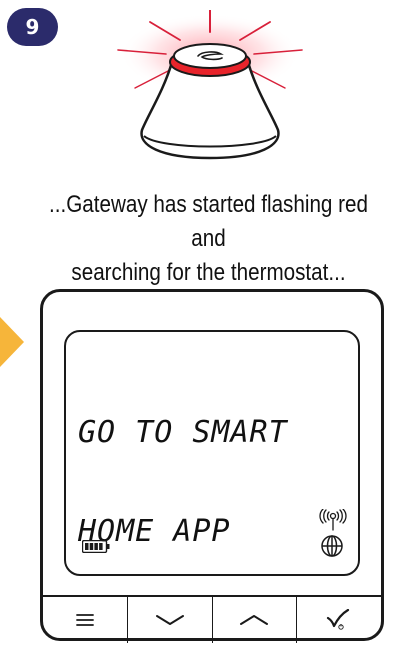 The height and width of the screenshot is (650, 417). Describe the element at coordinates (333, 520) in the screenshot. I see `wireless-signal-icon` at that location.